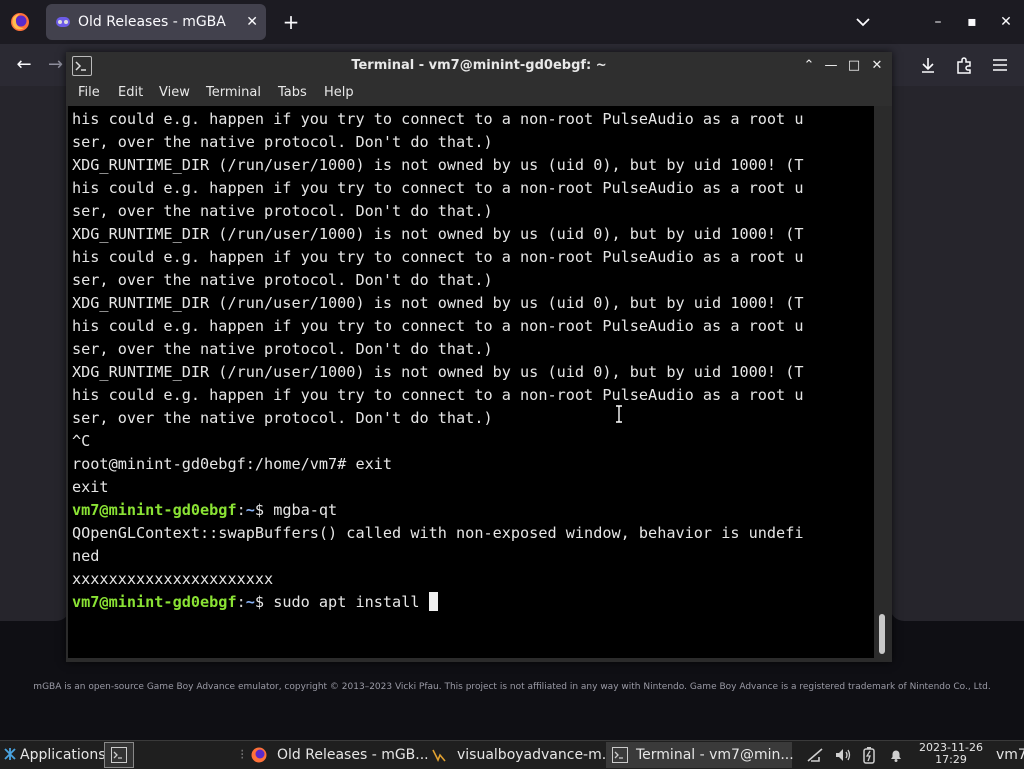 Image resolution: width=1024 pixels, height=769 pixels. I want to click on terminal-titlebar: Terminal - vm7@minint-gd0ebgf: ~ ⌃ — □ ✕, so click(479, 66).